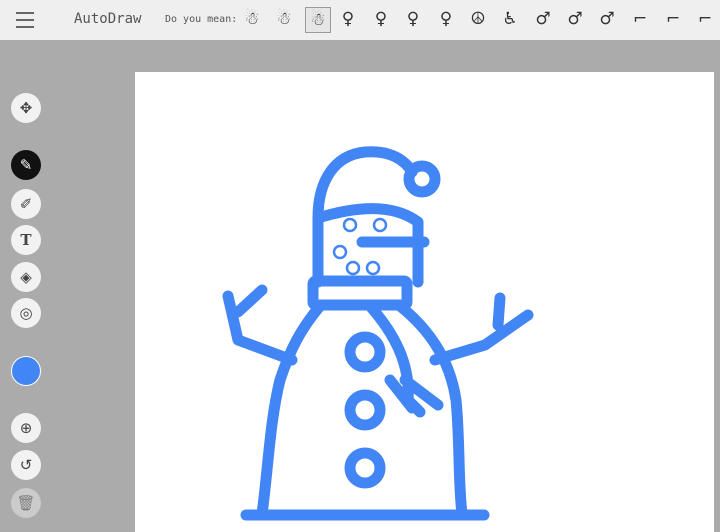 The image size is (720, 532). Describe the element at coordinates (260, 325) in the screenshot. I see `left-arm` at that location.